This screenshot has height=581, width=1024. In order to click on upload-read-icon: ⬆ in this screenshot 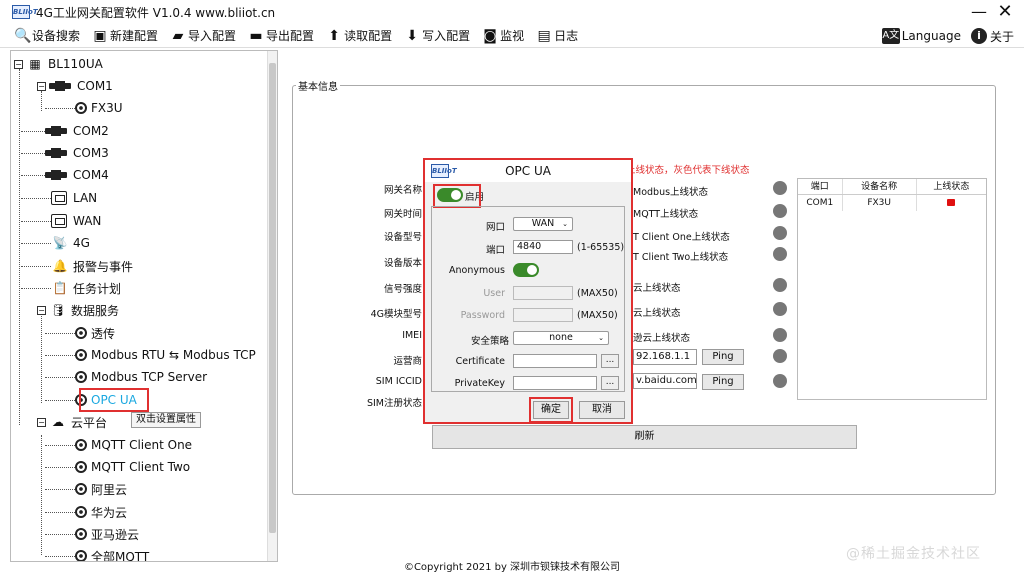, I will do `click(334, 35)`.